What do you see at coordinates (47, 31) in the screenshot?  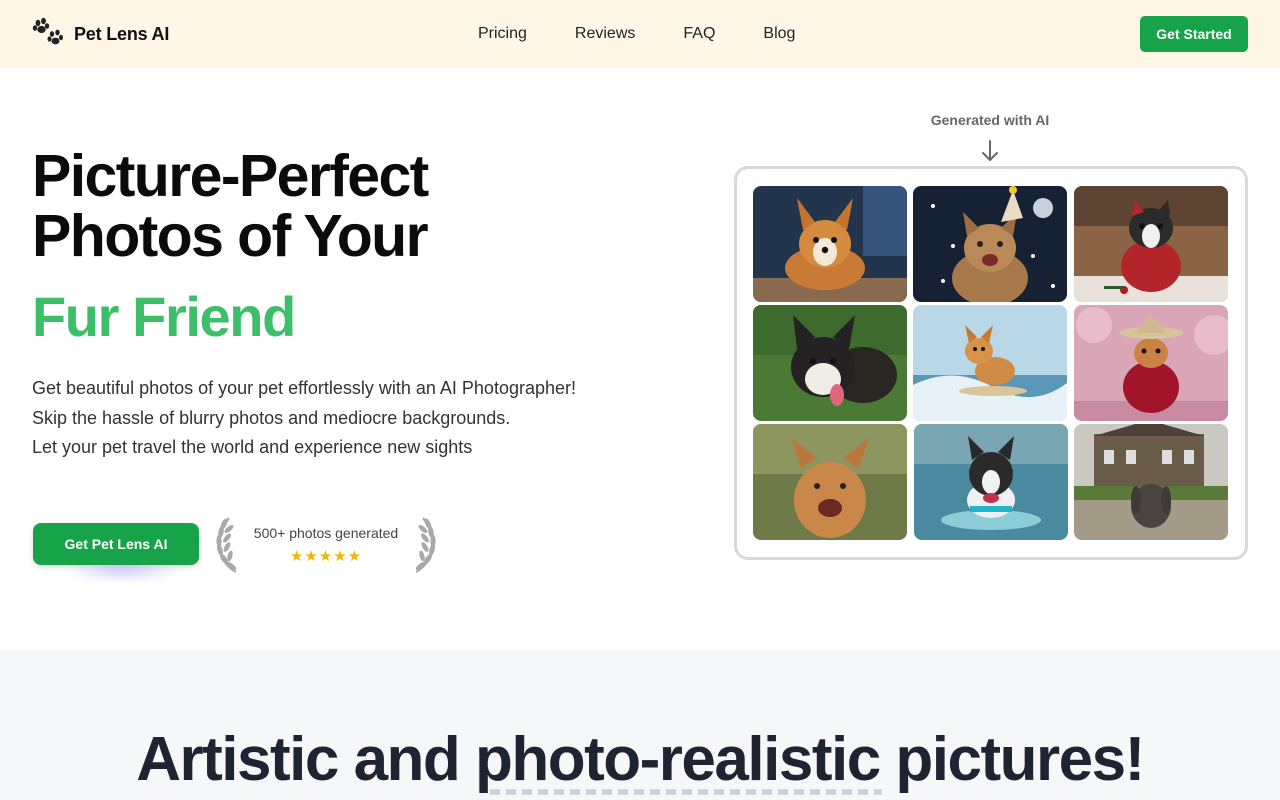 I see `paw-prints-icon` at bounding box center [47, 31].